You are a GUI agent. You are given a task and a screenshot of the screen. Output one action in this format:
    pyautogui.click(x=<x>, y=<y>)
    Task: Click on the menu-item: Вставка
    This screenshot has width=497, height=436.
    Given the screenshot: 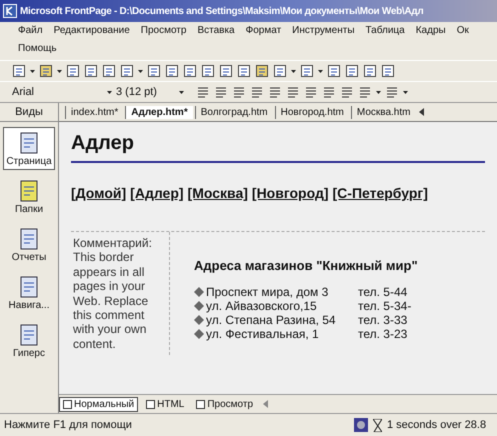 What is the action you would take?
    pyautogui.click(x=216, y=32)
    